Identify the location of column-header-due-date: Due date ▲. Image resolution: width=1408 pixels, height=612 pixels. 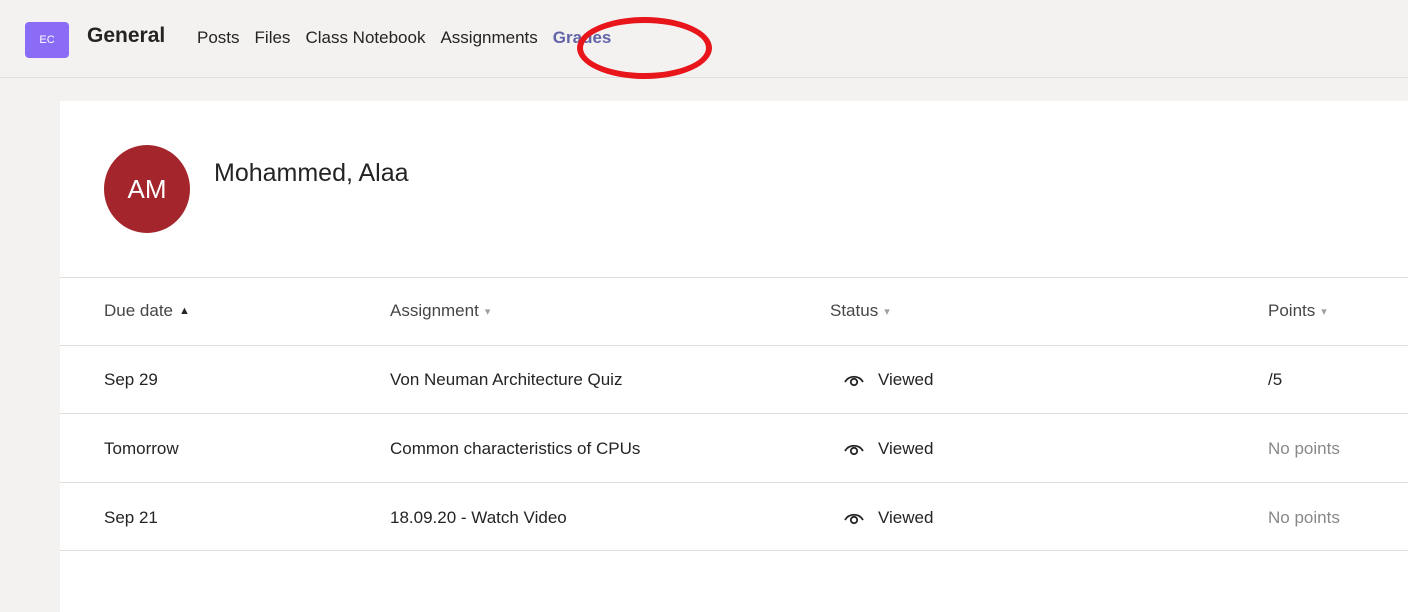
(147, 311).